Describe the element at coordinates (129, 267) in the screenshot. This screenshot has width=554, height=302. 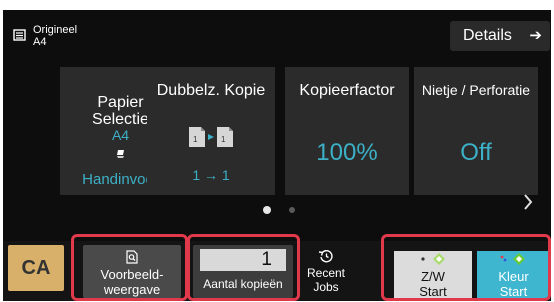
I see `highlight-frame-preview` at that location.